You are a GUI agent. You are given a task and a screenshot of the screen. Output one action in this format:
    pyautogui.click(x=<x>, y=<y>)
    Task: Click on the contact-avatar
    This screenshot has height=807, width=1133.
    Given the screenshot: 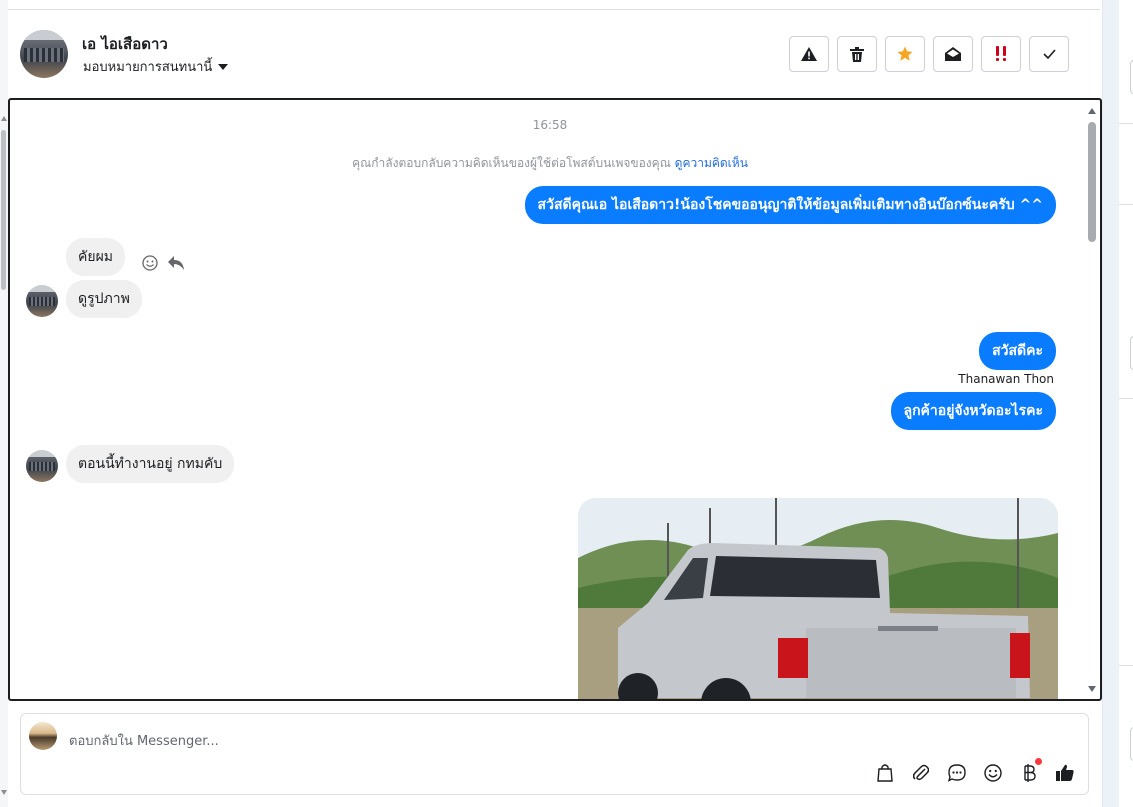 What is the action you would take?
    pyautogui.click(x=44, y=54)
    